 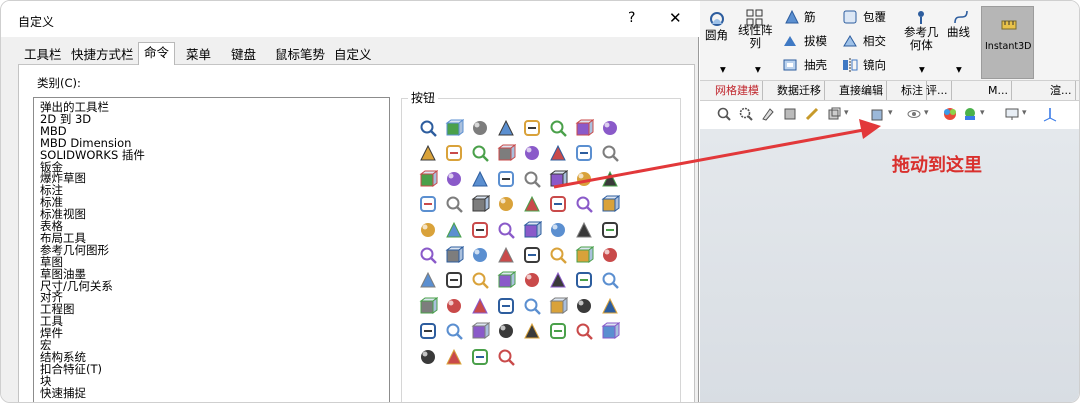 What do you see at coordinates (810, 17) in the screenshot?
I see `rib-button: 筋` at bounding box center [810, 17].